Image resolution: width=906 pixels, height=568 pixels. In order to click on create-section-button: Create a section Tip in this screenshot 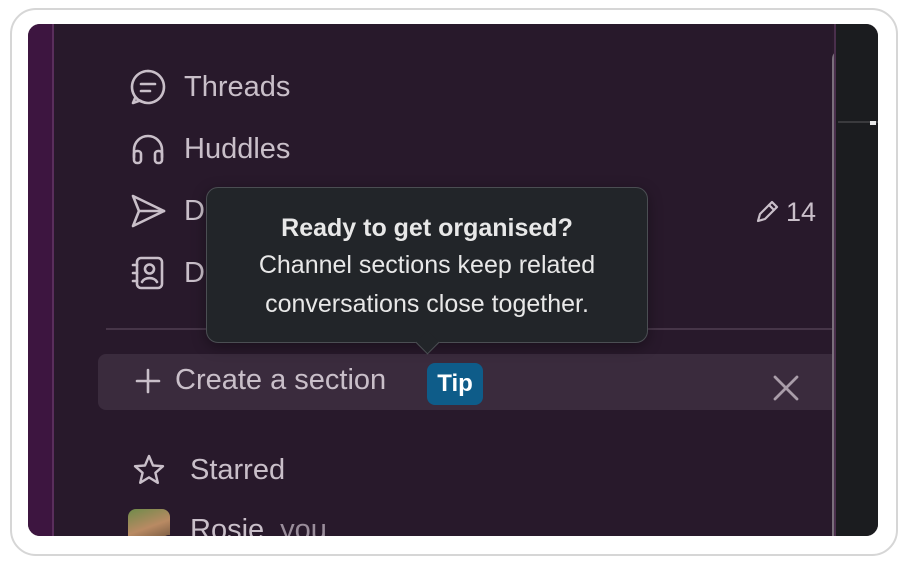, I will do `click(469, 382)`.